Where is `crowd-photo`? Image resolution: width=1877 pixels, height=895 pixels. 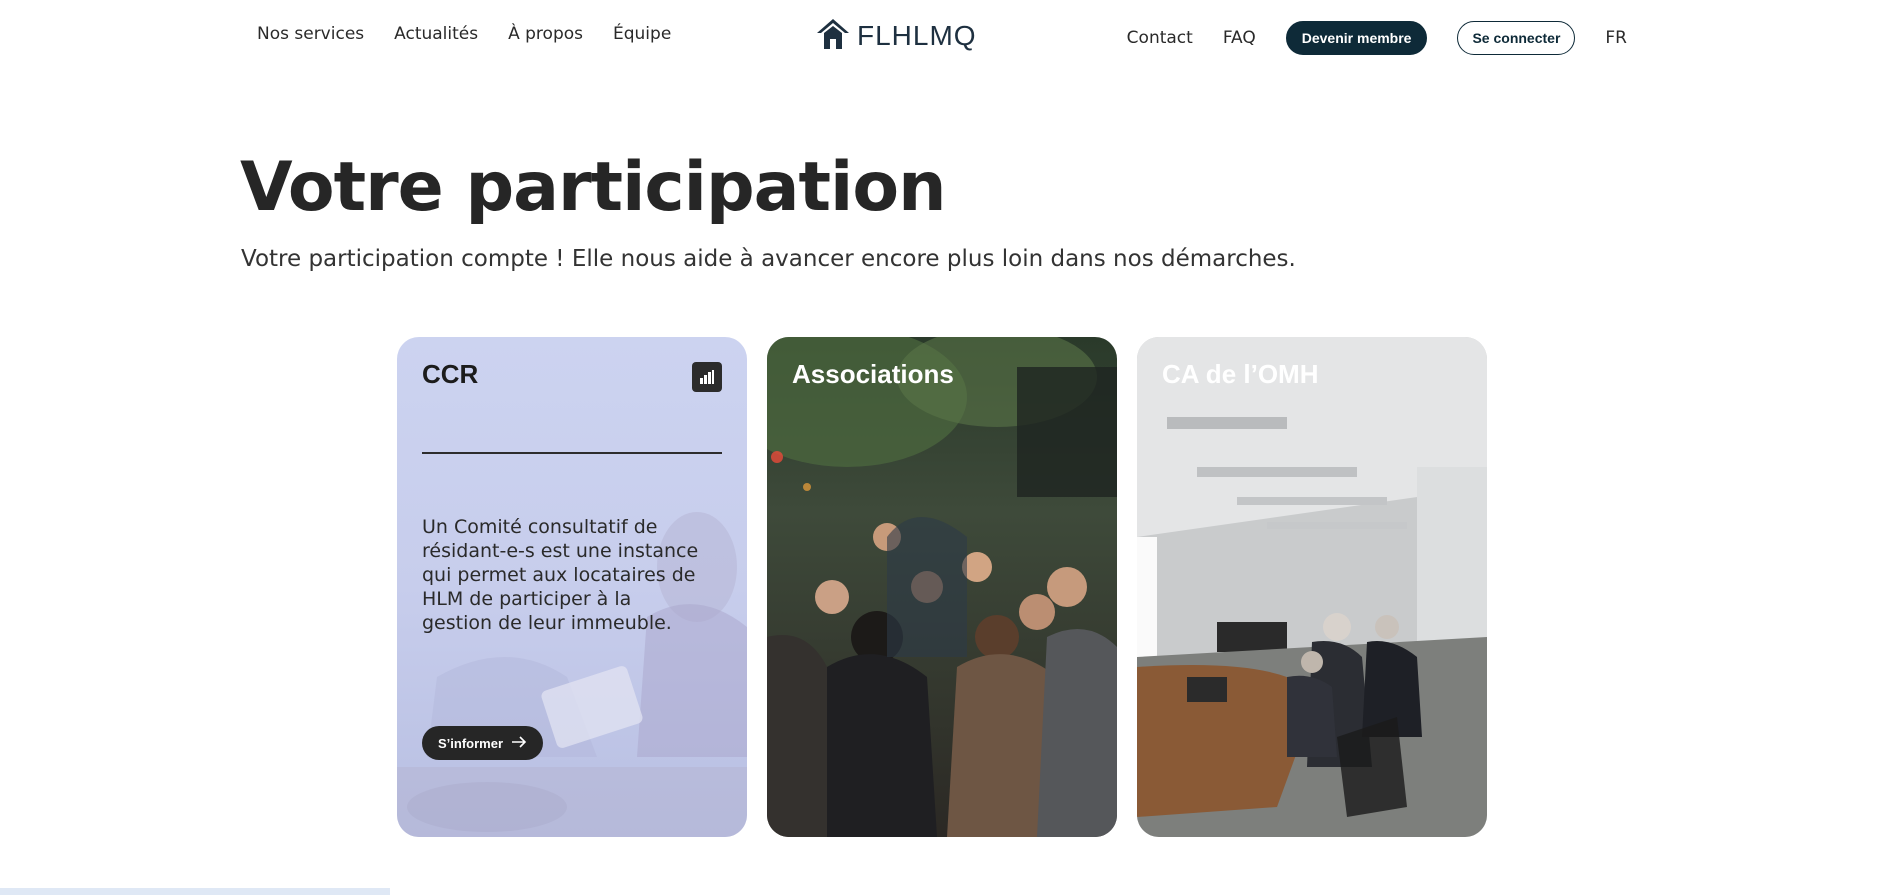 crowd-photo is located at coordinates (942, 587).